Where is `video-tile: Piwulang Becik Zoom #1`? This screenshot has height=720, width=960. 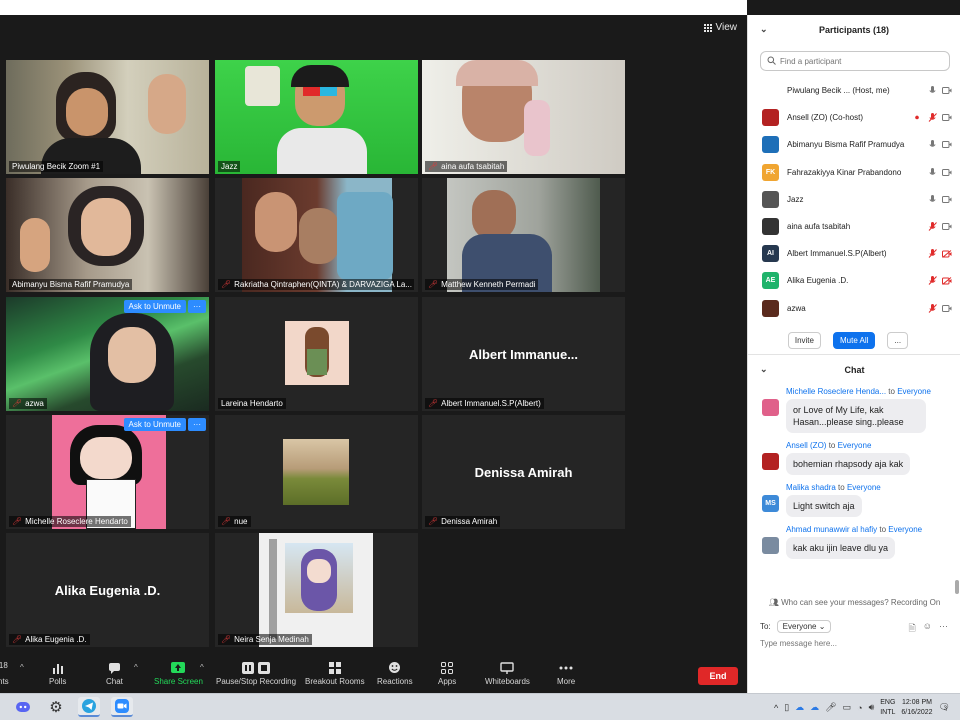 video-tile: Piwulang Becik Zoom #1 is located at coordinates (107, 117).